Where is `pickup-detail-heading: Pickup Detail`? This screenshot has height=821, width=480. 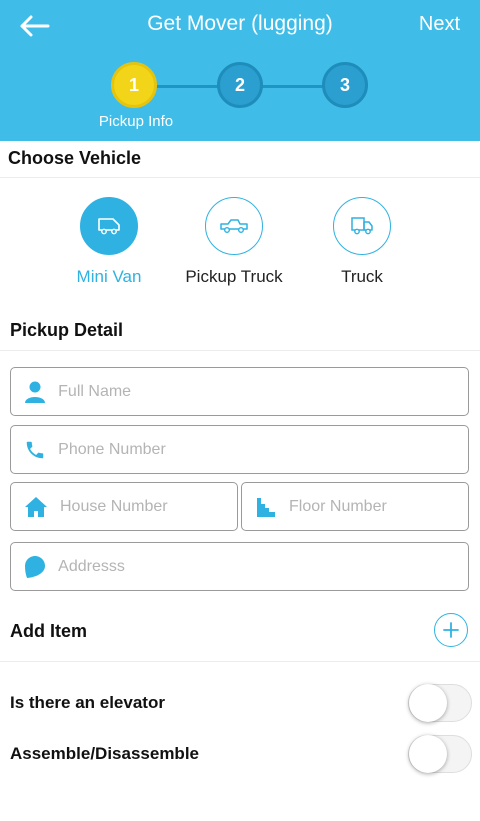
pickup-detail-heading: Pickup Detail is located at coordinates (67, 330).